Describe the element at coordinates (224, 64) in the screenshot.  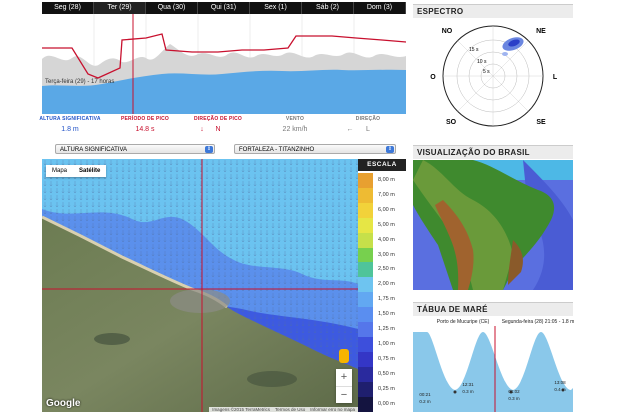
I see `forecast-chart` at that location.